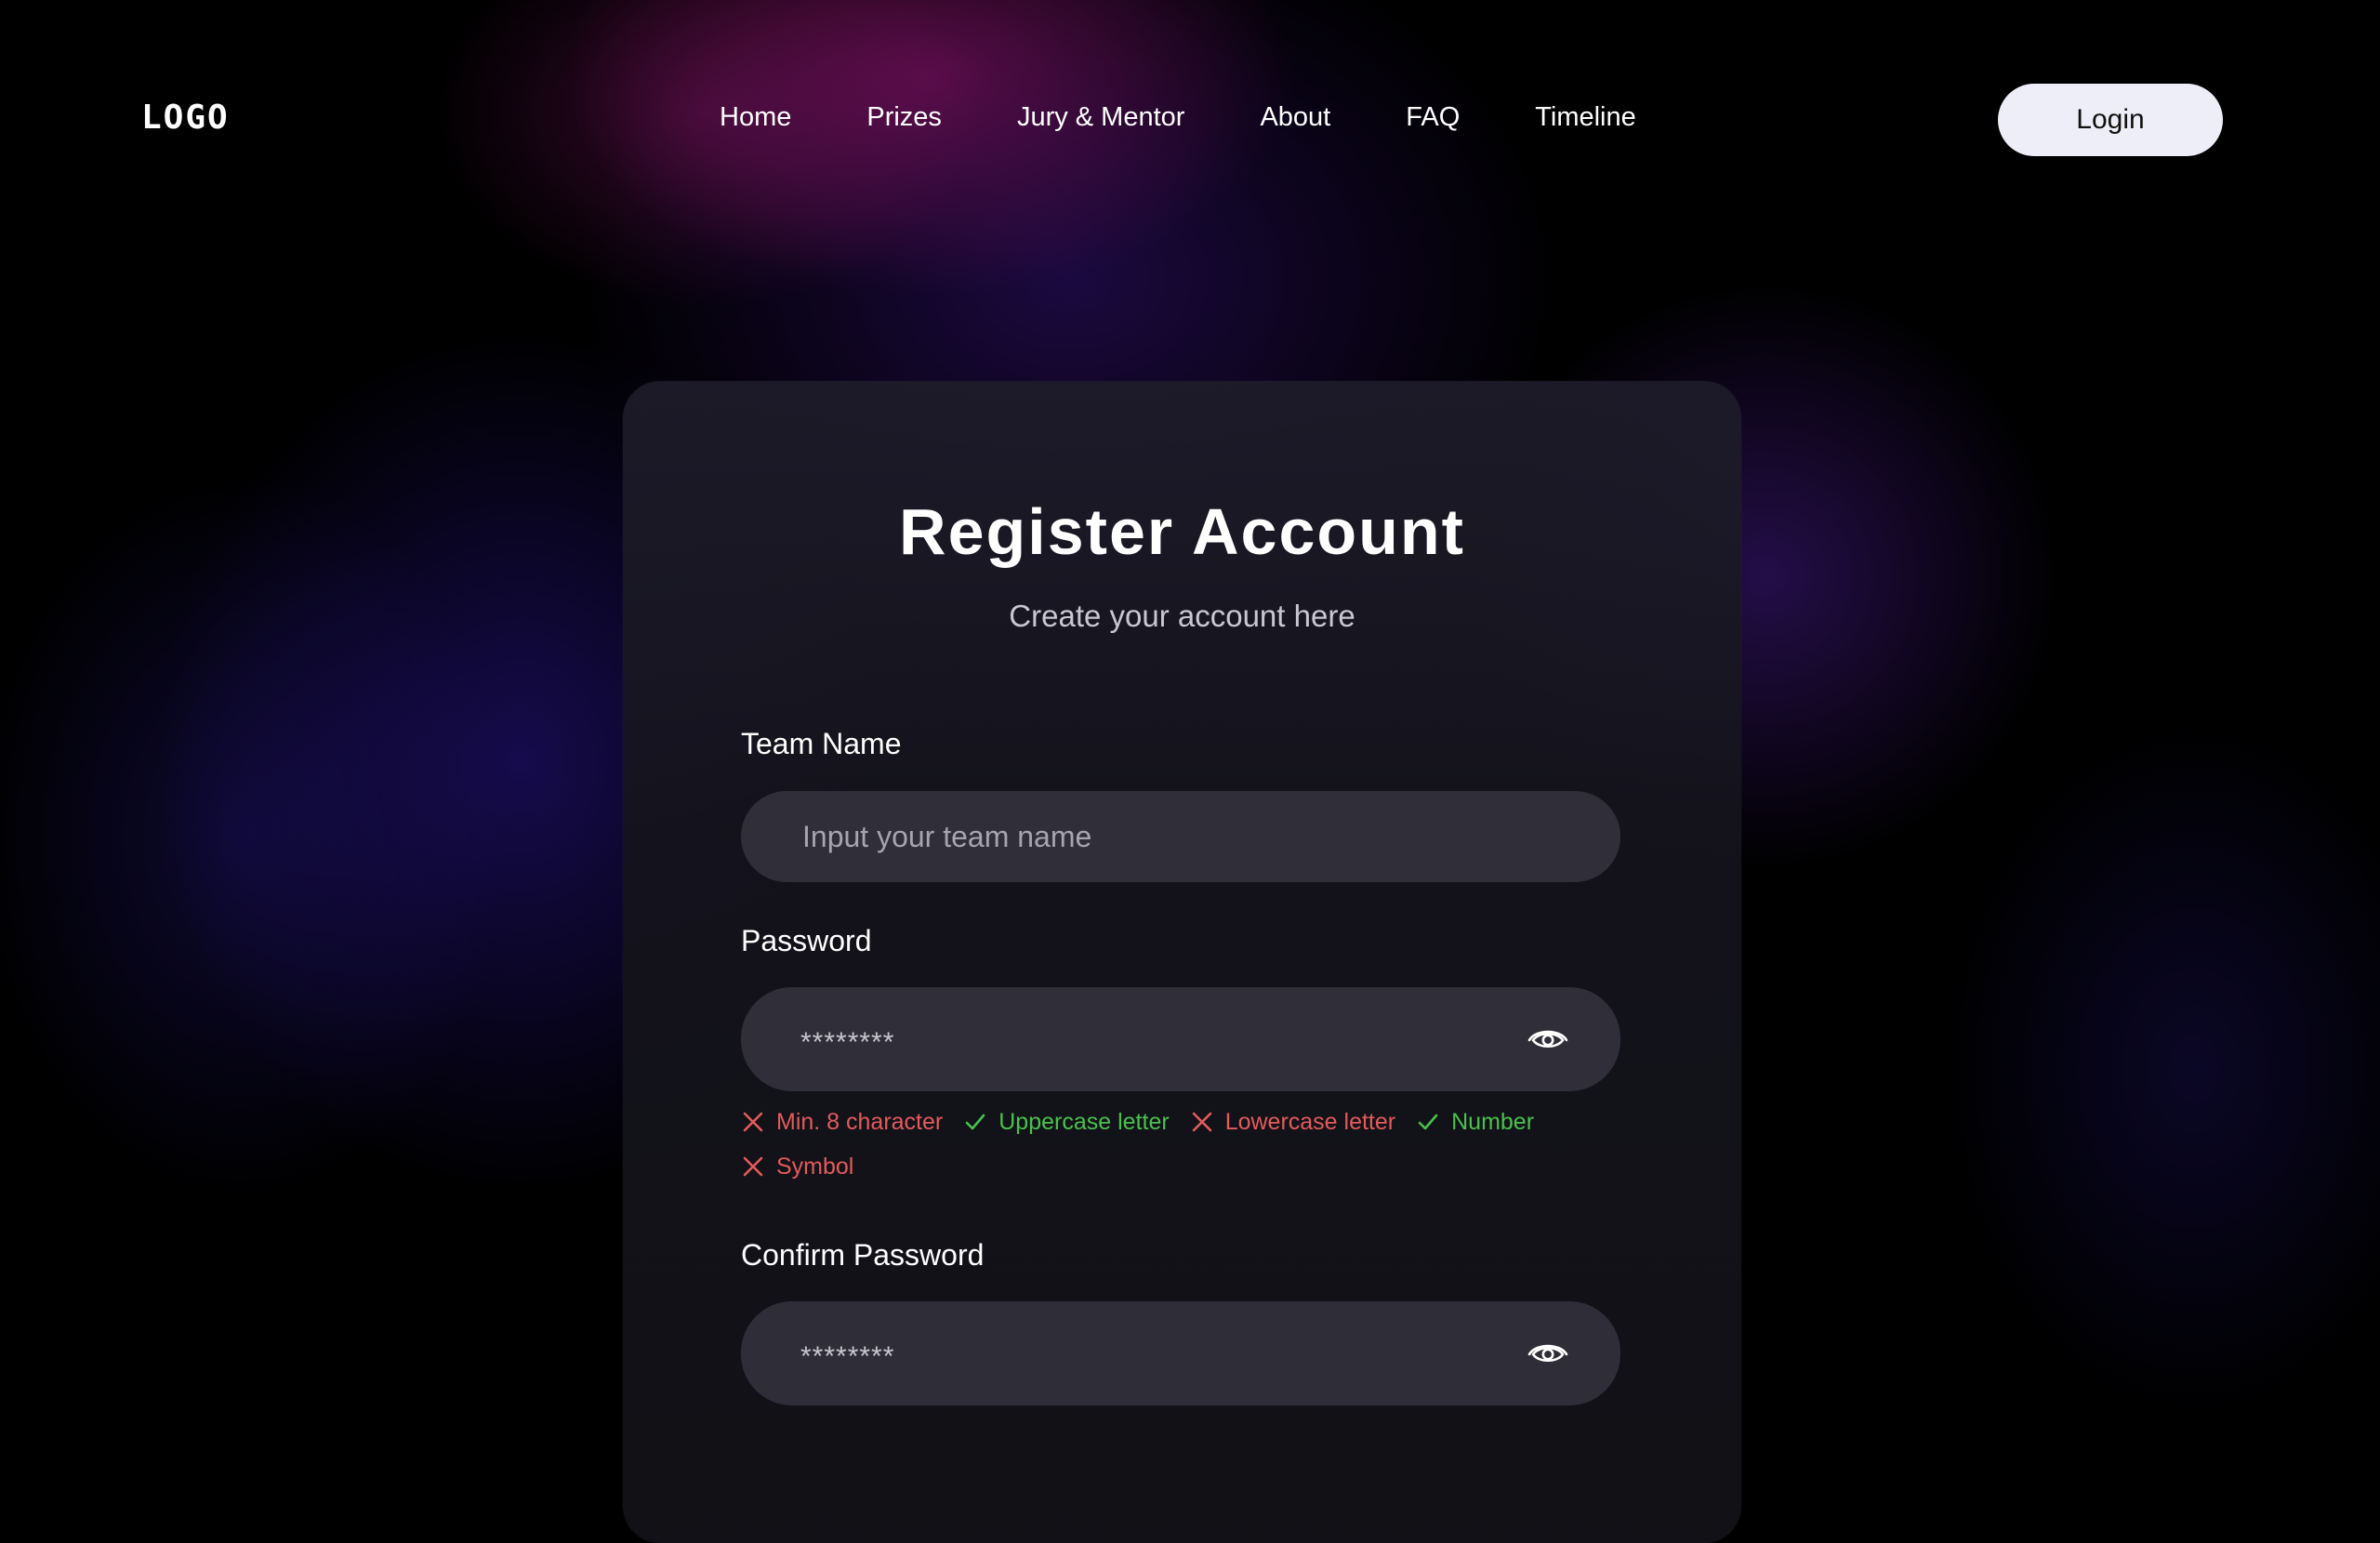  What do you see at coordinates (1493, 1121) in the screenshot?
I see `rule-text: Number` at bounding box center [1493, 1121].